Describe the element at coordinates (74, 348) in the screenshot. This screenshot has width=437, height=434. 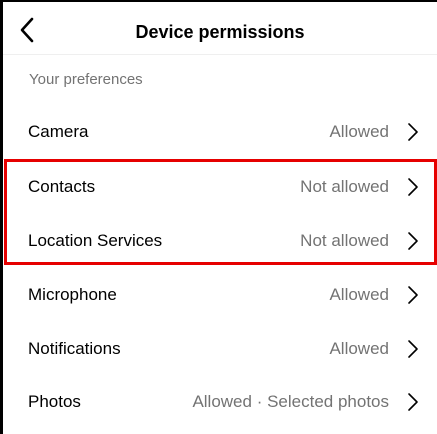
I see `permission-label: Notifications` at that location.